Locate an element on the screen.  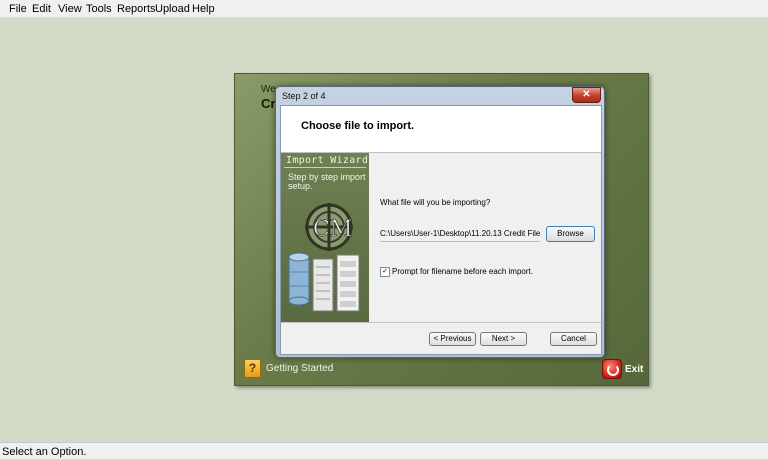
file-question-label: What file will you be importing? is located at coordinates (435, 202).